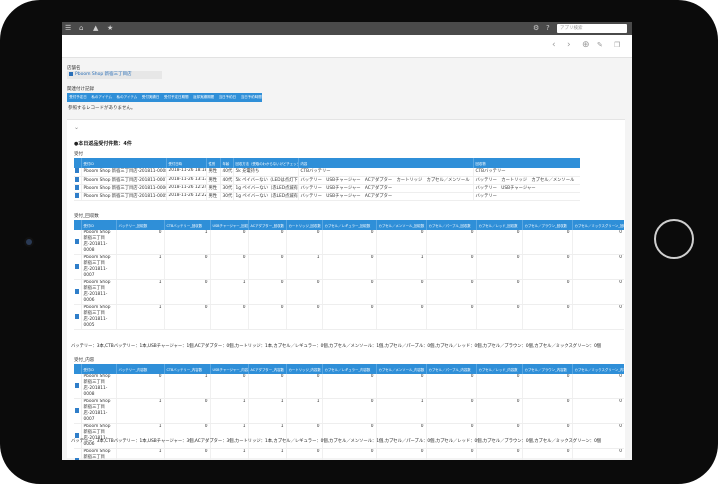 The image size is (718, 484). What do you see at coordinates (103, 74) in the screenshot?
I see `store-name: Pboom Shop 新宿三丁目店` at bounding box center [103, 74].